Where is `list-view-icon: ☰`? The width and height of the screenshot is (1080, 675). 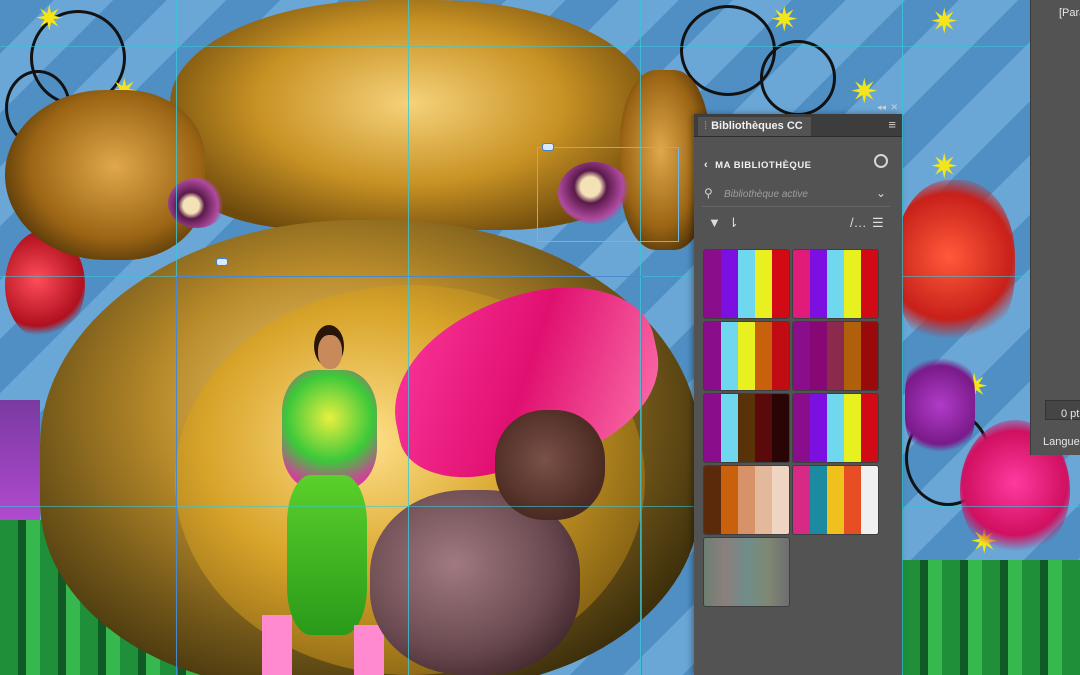
list-view-icon: ☰ is located at coordinates (878, 223).